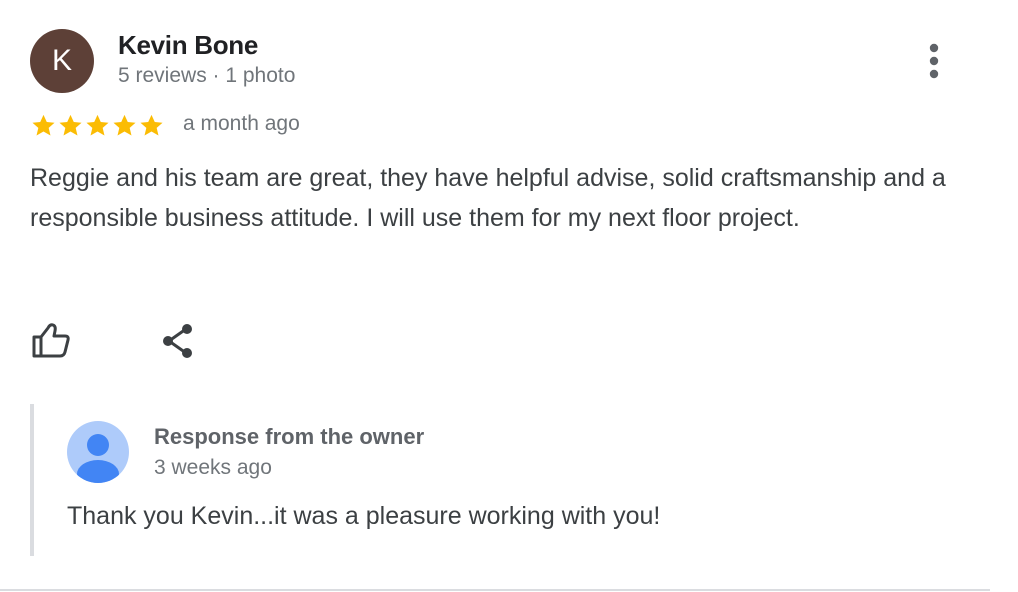 Image resolution: width=1018 pixels, height=592 pixels. I want to click on share-button, so click(179, 341).